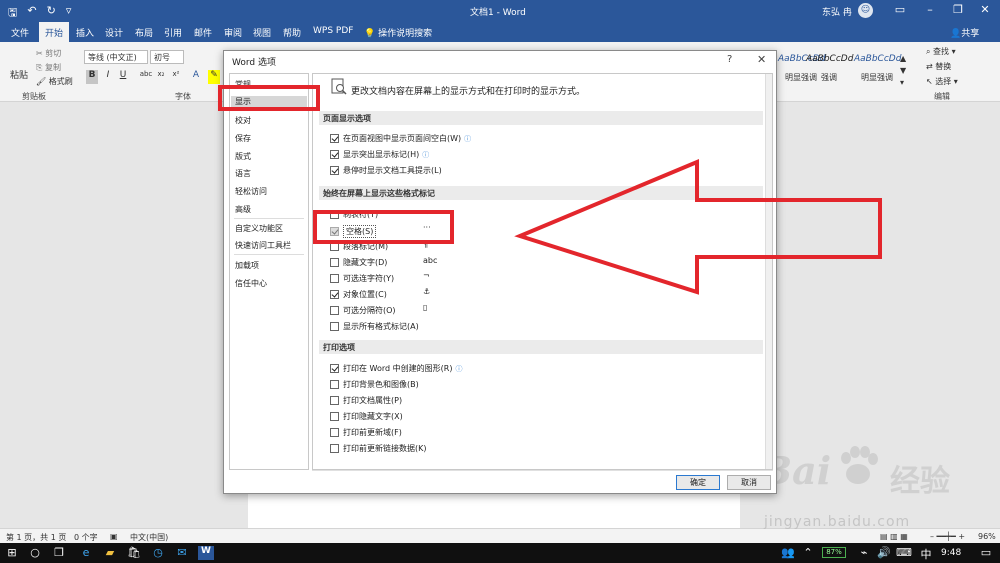  I want to click on undo-icon: ↶, so click(31, 13).